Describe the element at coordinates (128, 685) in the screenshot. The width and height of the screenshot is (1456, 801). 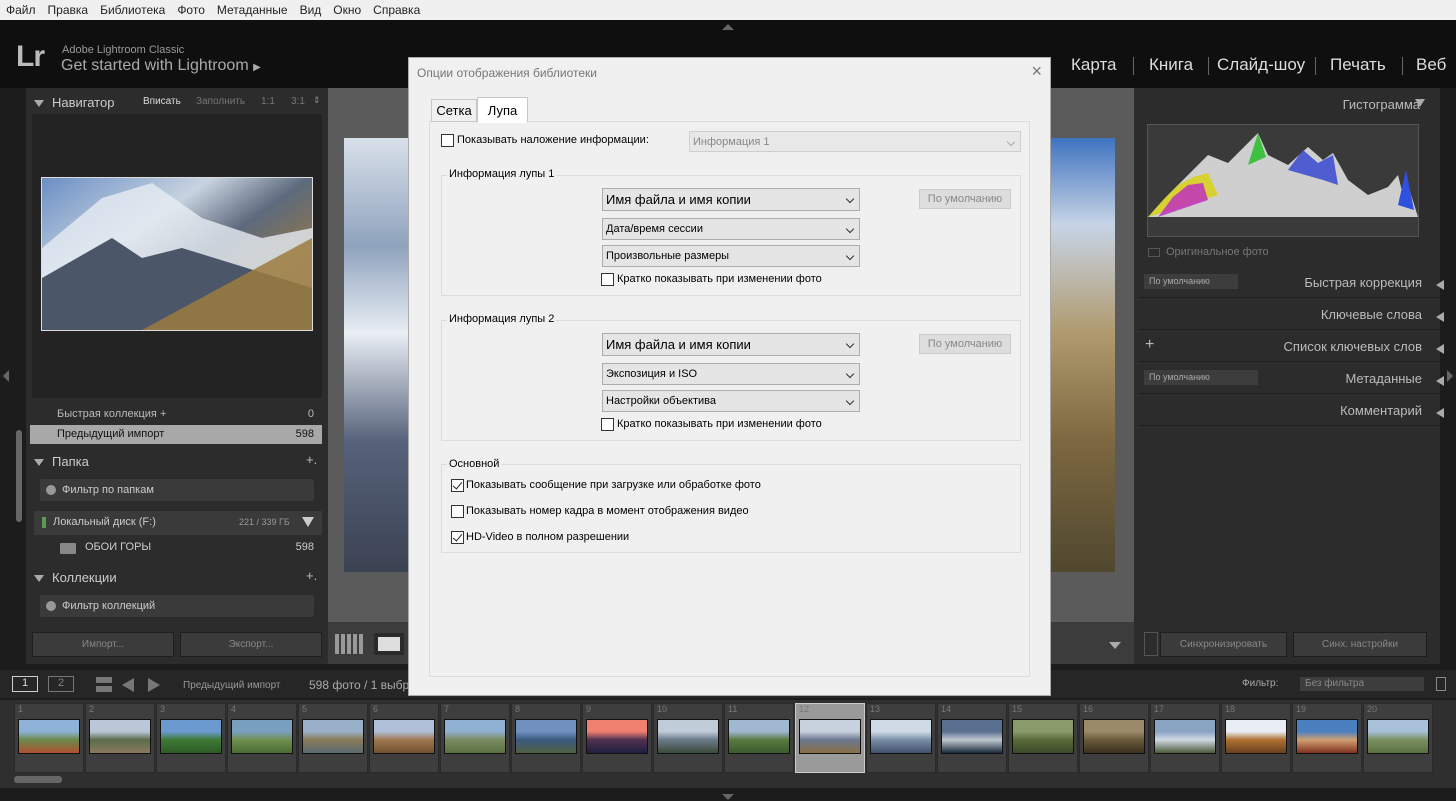
I see `back-arrow-icon` at that location.